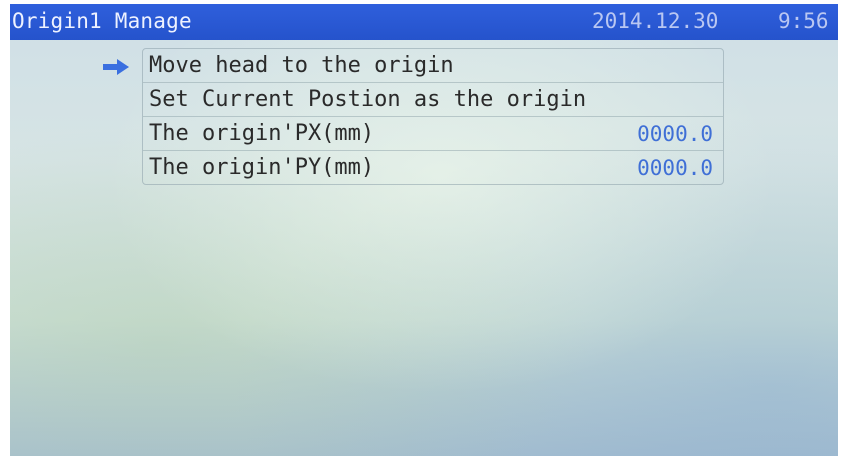  What do you see at coordinates (301, 65) in the screenshot?
I see `menu-item-label: Move head to the origin` at bounding box center [301, 65].